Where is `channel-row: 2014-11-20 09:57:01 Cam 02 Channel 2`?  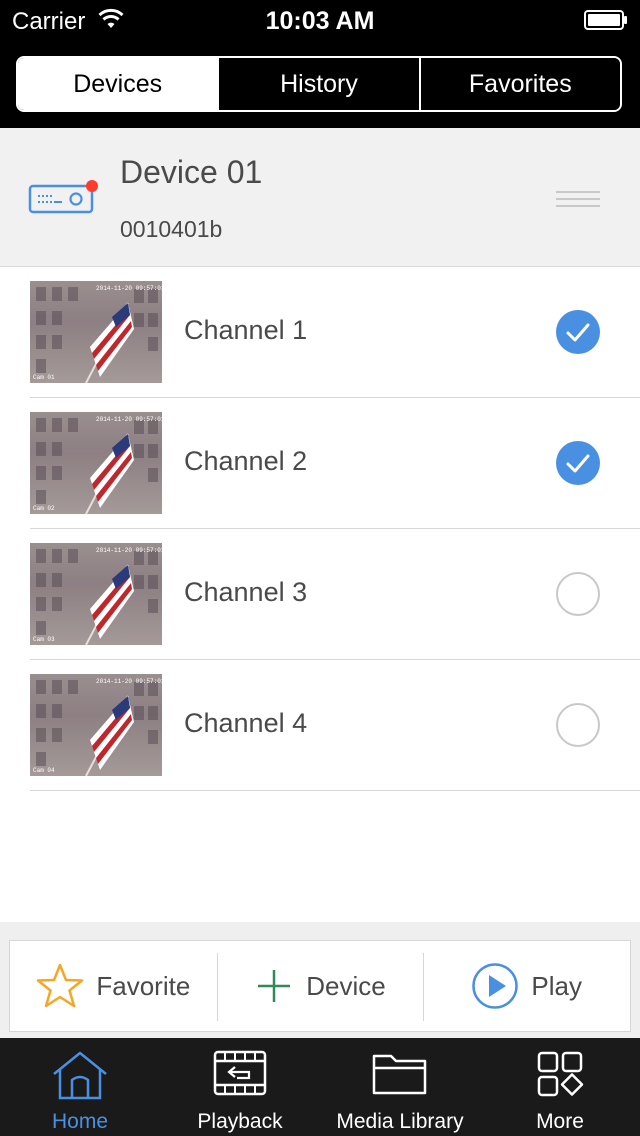 channel-row: 2014-11-20 09:57:01 Cam 02 Channel 2 is located at coordinates (335, 463).